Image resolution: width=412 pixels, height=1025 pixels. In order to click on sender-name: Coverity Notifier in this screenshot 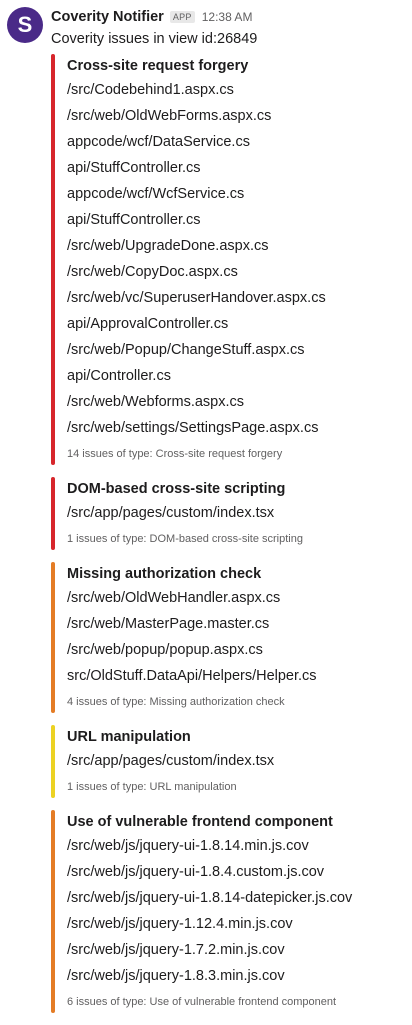, I will do `click(107, 17)`.